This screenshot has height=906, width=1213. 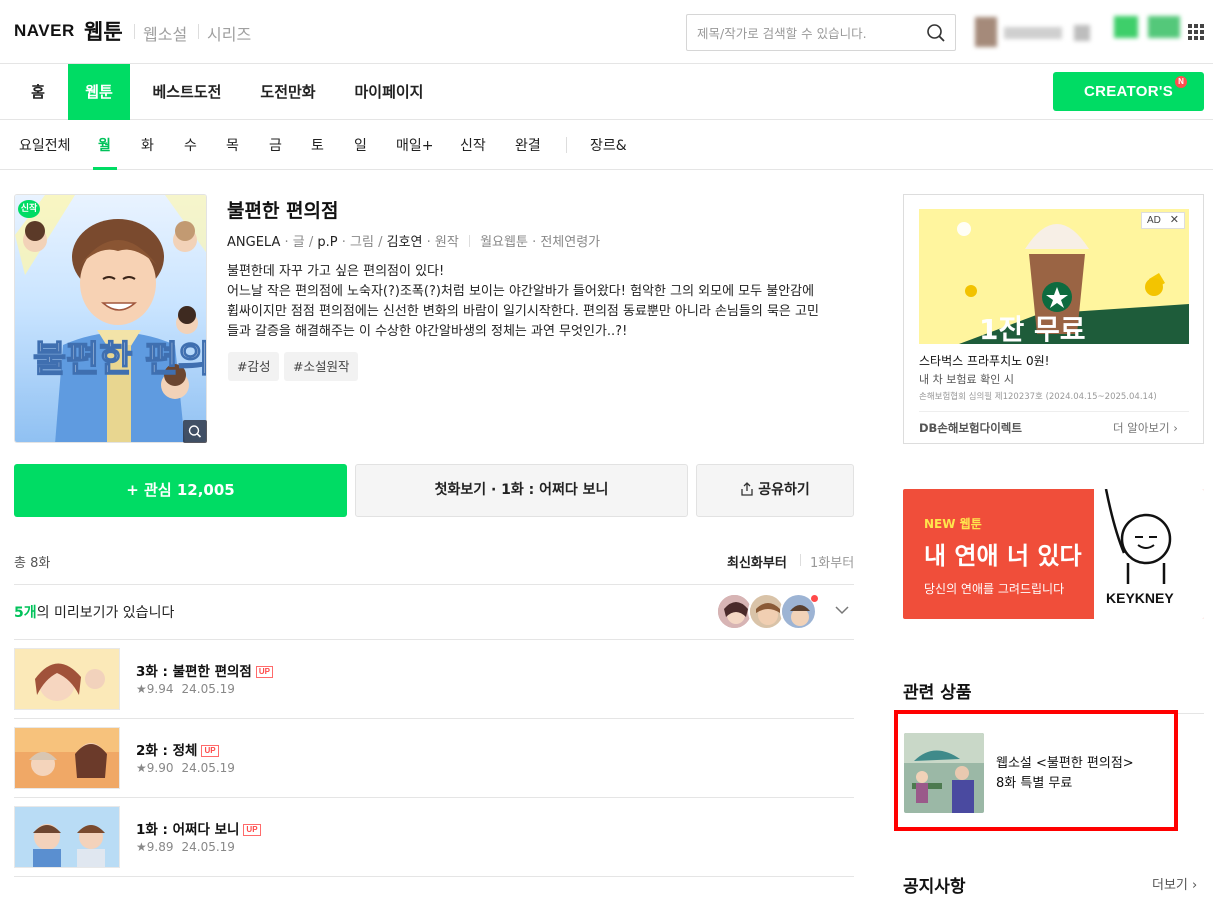 I want to click on tab-tuesday: 화, so click(x=147, y=145).